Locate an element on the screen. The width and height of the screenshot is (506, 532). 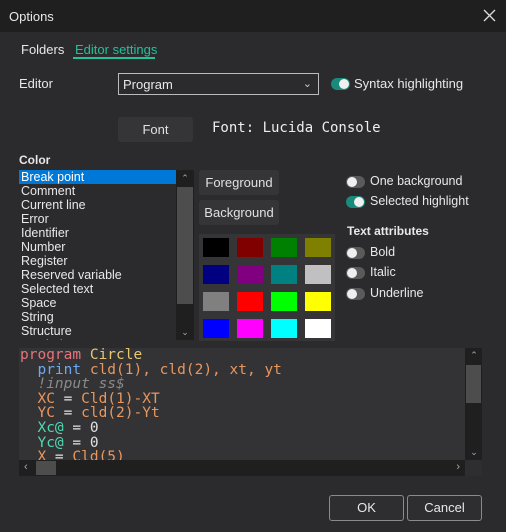
cancel-button: Cancel is located at coordinates (444, 508).